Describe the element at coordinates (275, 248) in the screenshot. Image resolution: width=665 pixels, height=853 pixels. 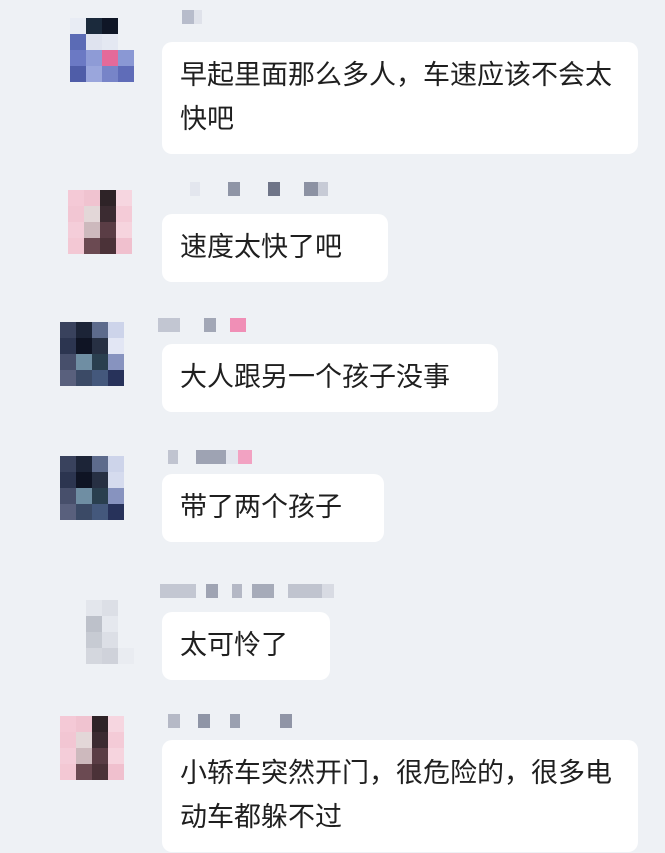
I see `message-bubble: 速度太快了吧` at that location.